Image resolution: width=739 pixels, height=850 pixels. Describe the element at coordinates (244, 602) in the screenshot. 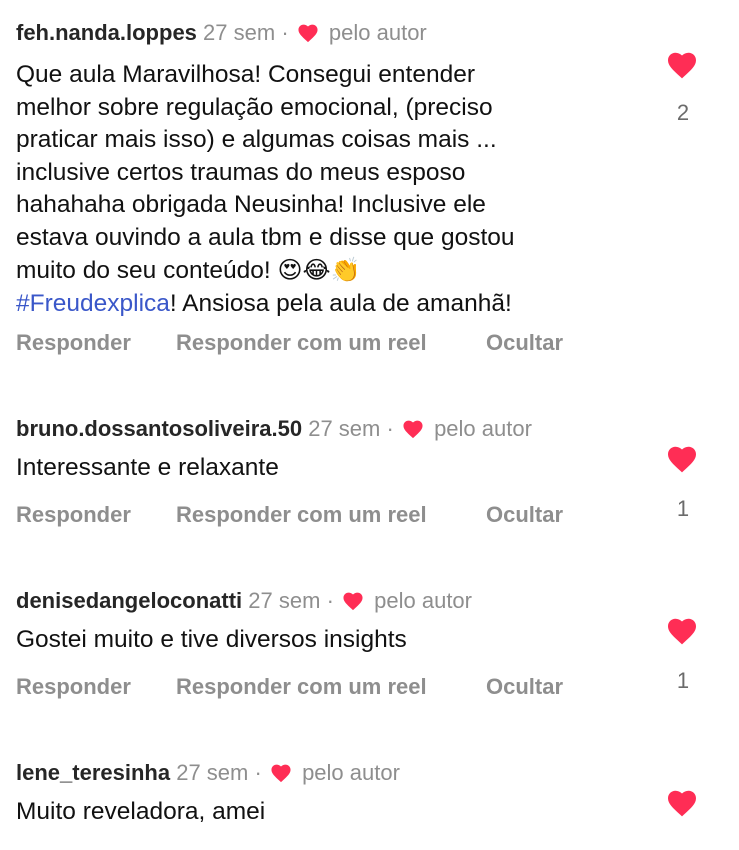

I see `comment-meta: denisedangeloconatti 27 sem · pelo autor` at that location.